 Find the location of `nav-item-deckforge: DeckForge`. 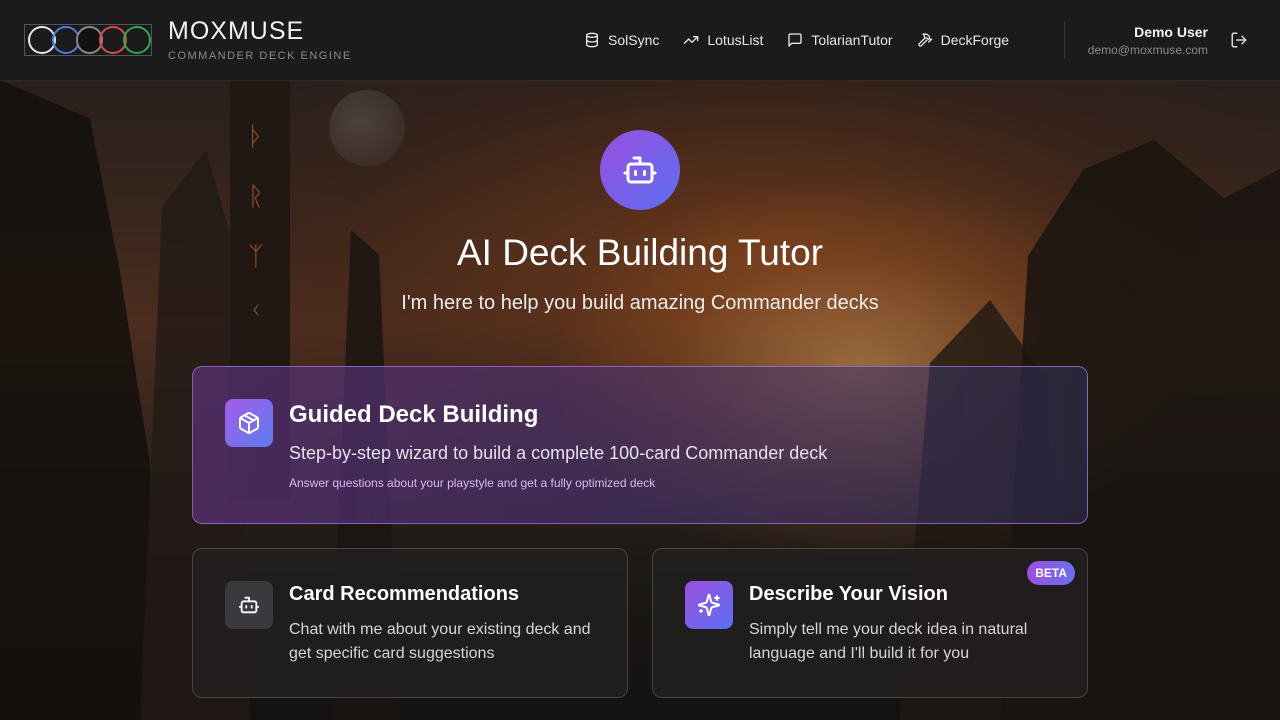

nav-item-deckforge: DeckForge is located at coordinates (963, 40).